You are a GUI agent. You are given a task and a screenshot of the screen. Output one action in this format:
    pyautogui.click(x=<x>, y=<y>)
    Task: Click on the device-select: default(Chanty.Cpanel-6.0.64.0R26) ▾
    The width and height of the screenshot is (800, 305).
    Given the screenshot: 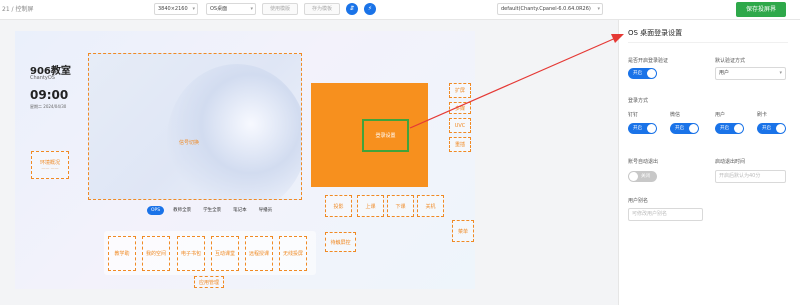 What is the action you would take?
    pyautogui.click(x=550, y=9)
    